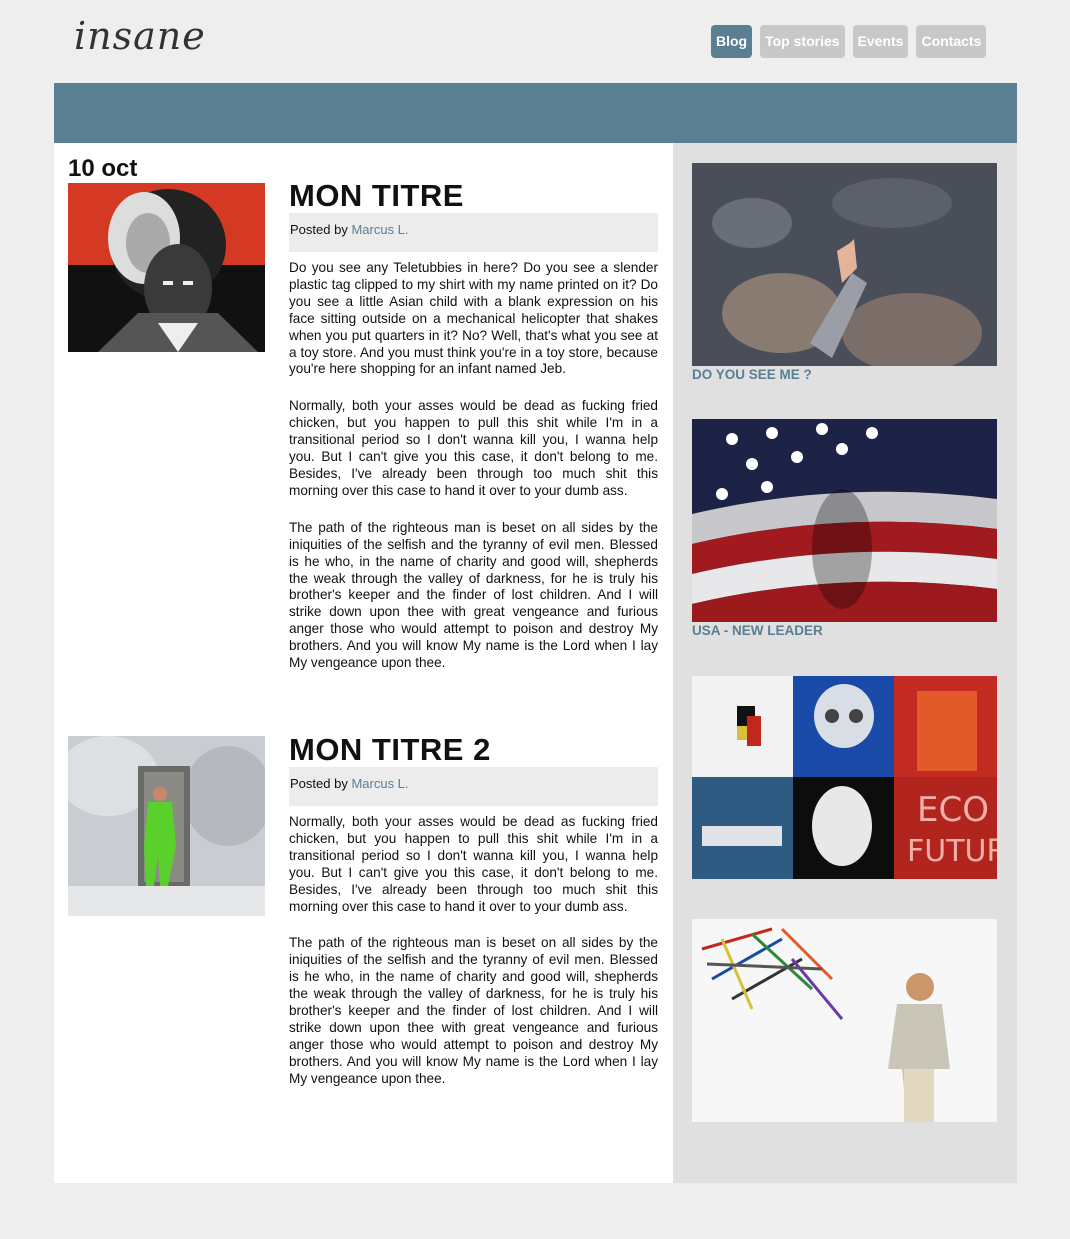 This screenshot has height=1239, width=1070. Describe the element at coordinates (732, 41) in the screenshot. I see `nav-blog: Blog` at that location.